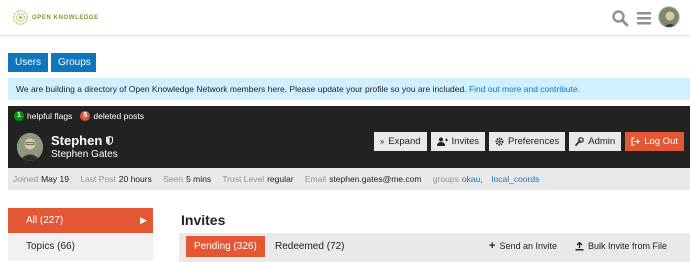 The image size is (690, 262). Describe the element at coordinates (84, 154) in the screenshot. I see `profile-full-name: Stephen Gates` at that location.